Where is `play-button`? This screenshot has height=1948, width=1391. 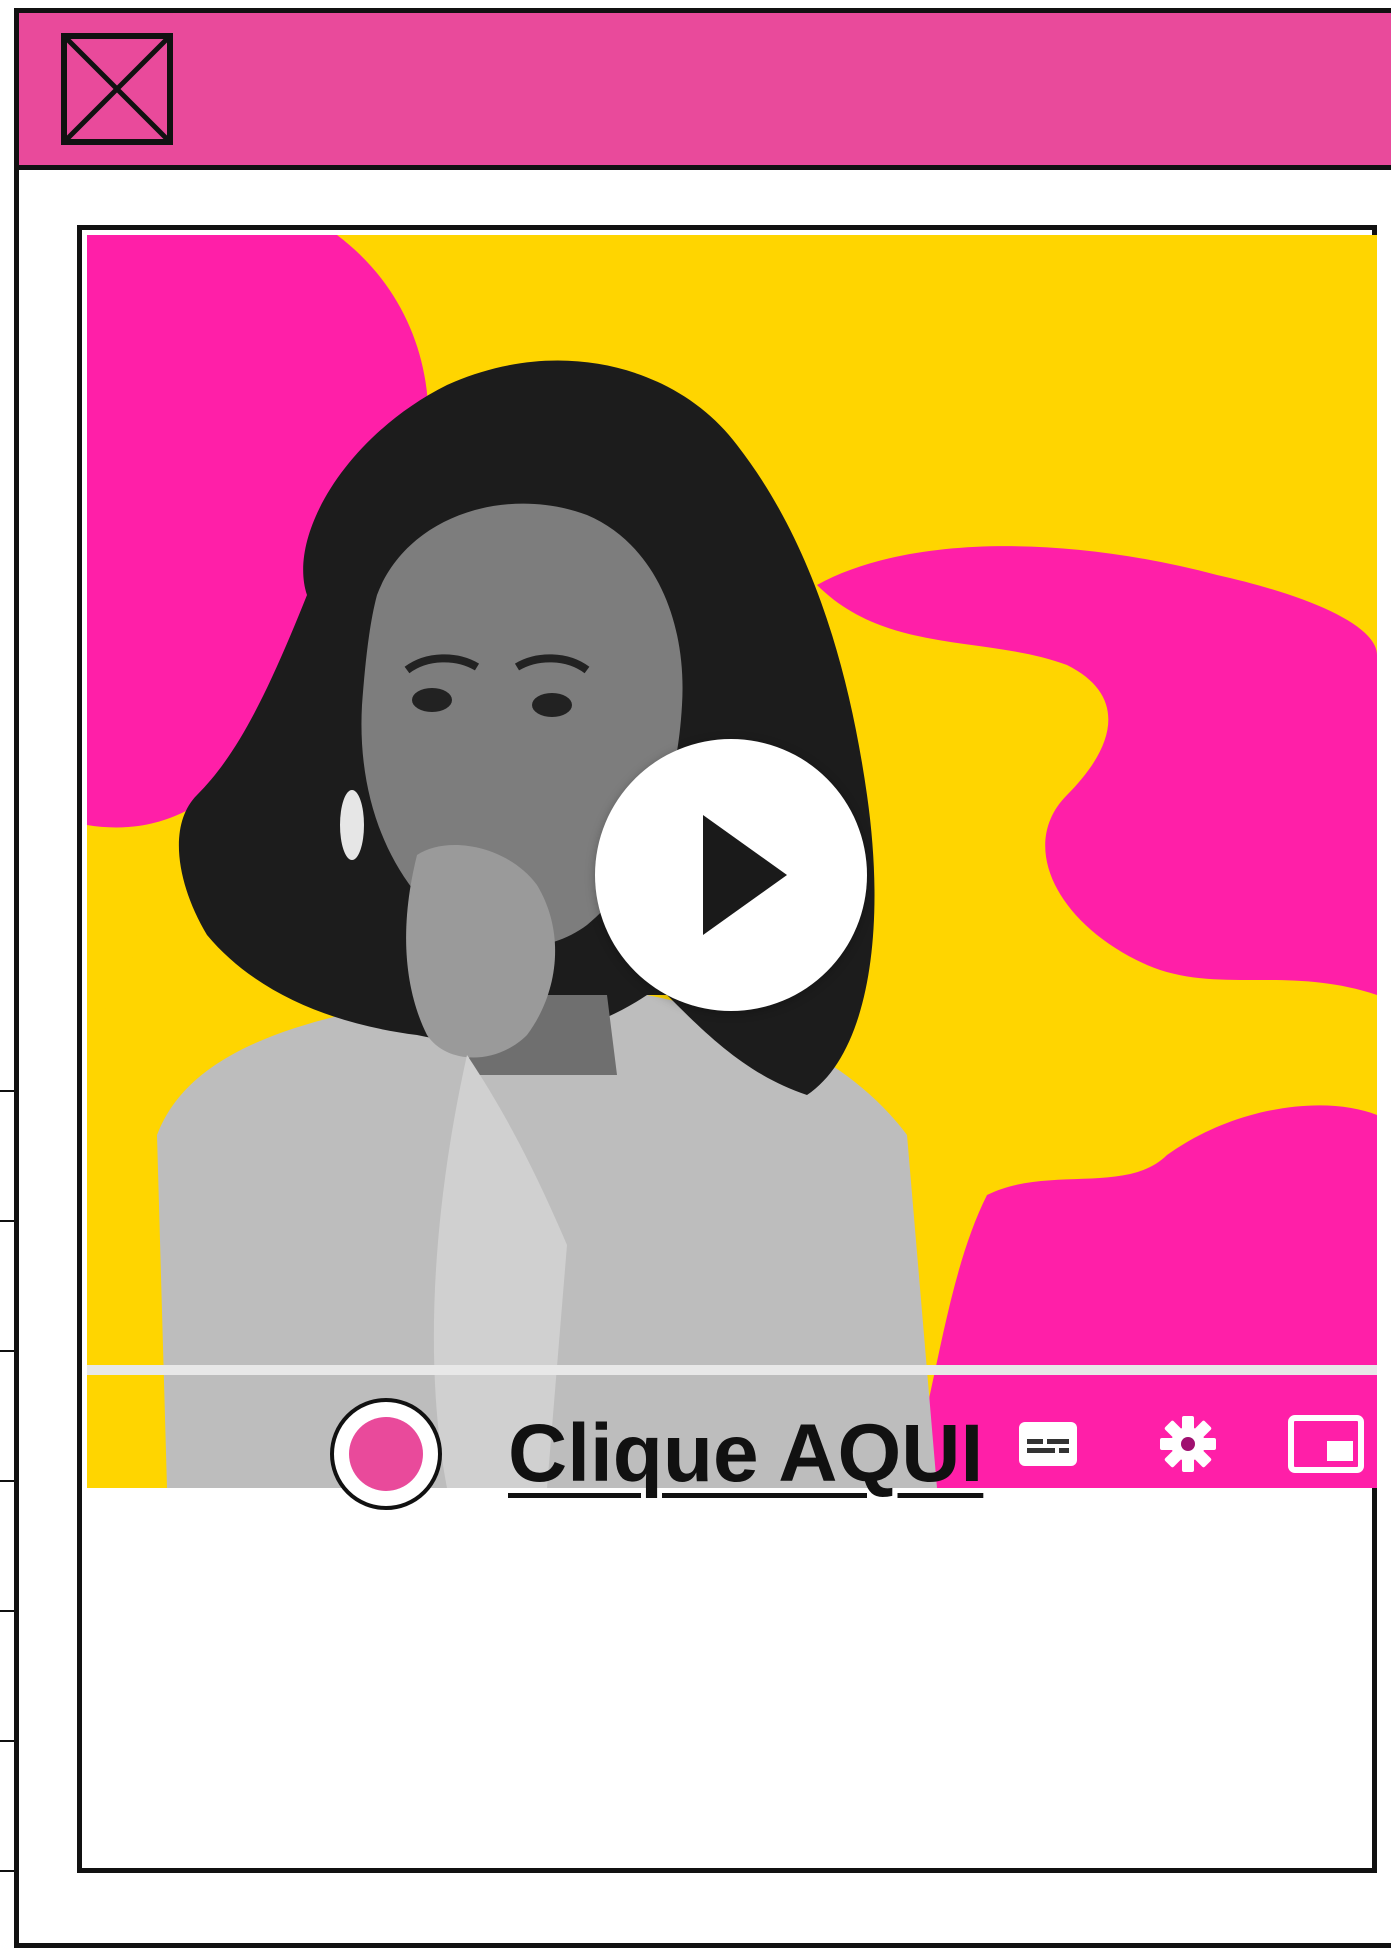 play-button is located at coordinates (731, 875).